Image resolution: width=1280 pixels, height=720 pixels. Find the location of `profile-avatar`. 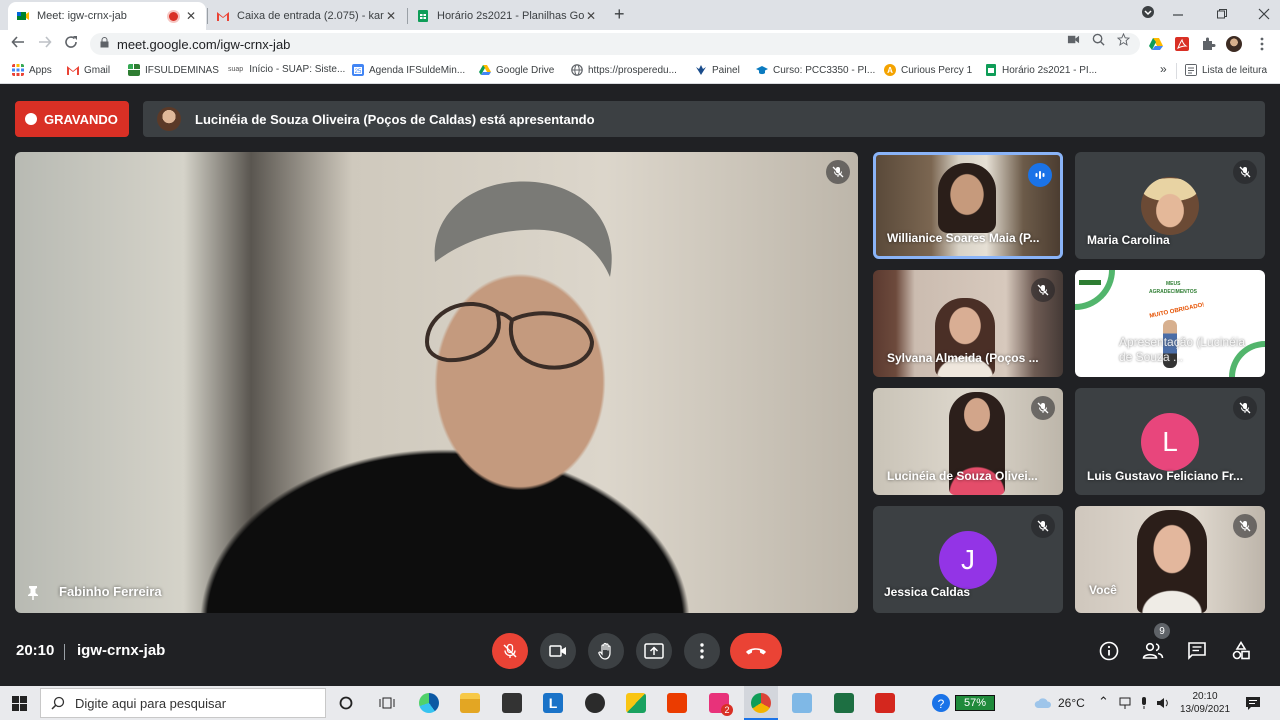

profile-avatar is located at coordinates (1234, 44).